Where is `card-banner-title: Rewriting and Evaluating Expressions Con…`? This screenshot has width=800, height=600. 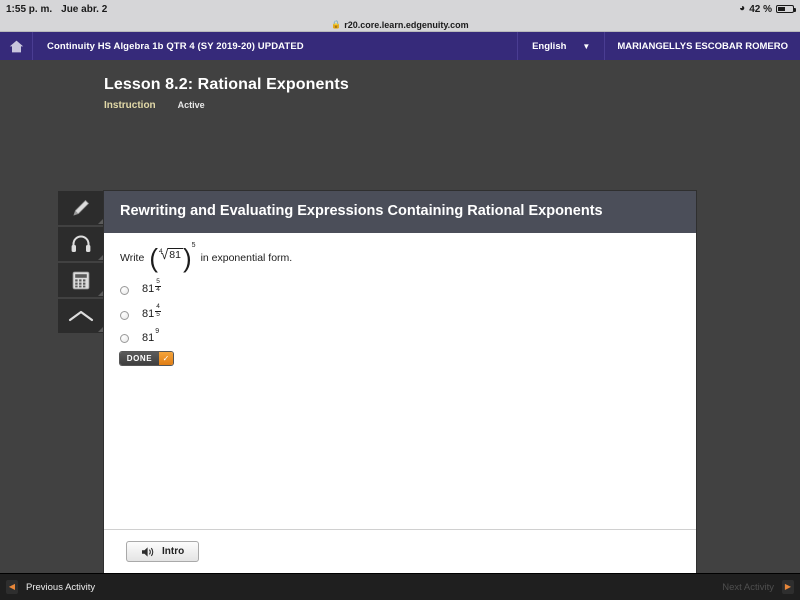 card-banner-title: Rewriting and Evaluating Expressions Con… is located at coordinates (400, 212).